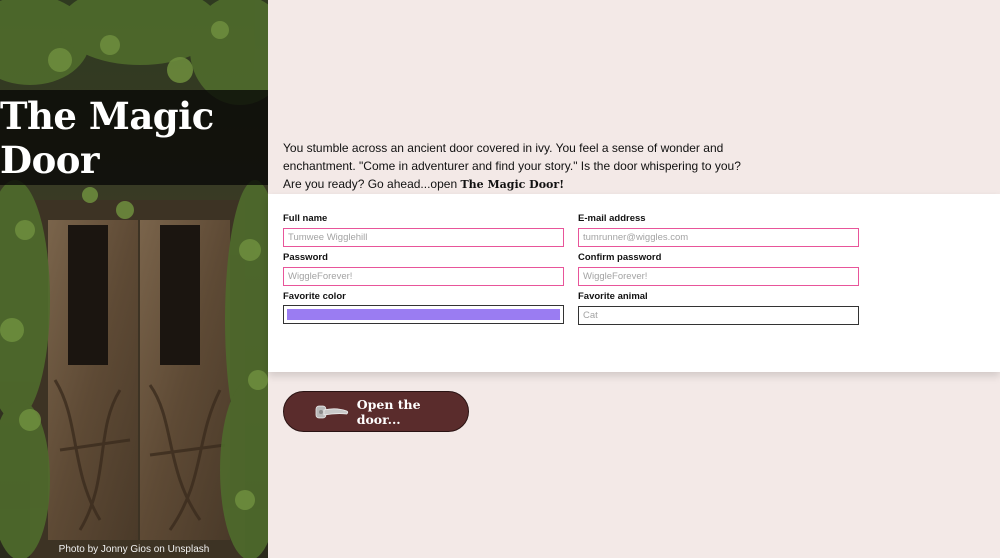 The height and width of the screenshot is (558, 1000). I want to click on password-field: Password, so click(423, 269).